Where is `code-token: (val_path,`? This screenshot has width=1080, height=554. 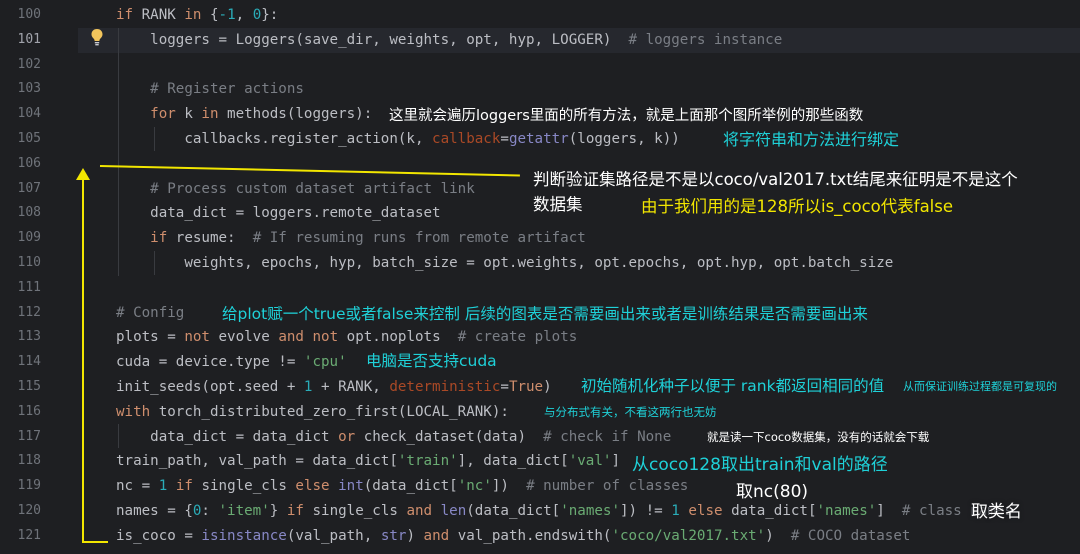 code-token: (val_path, is located at coordinates (333, 535).